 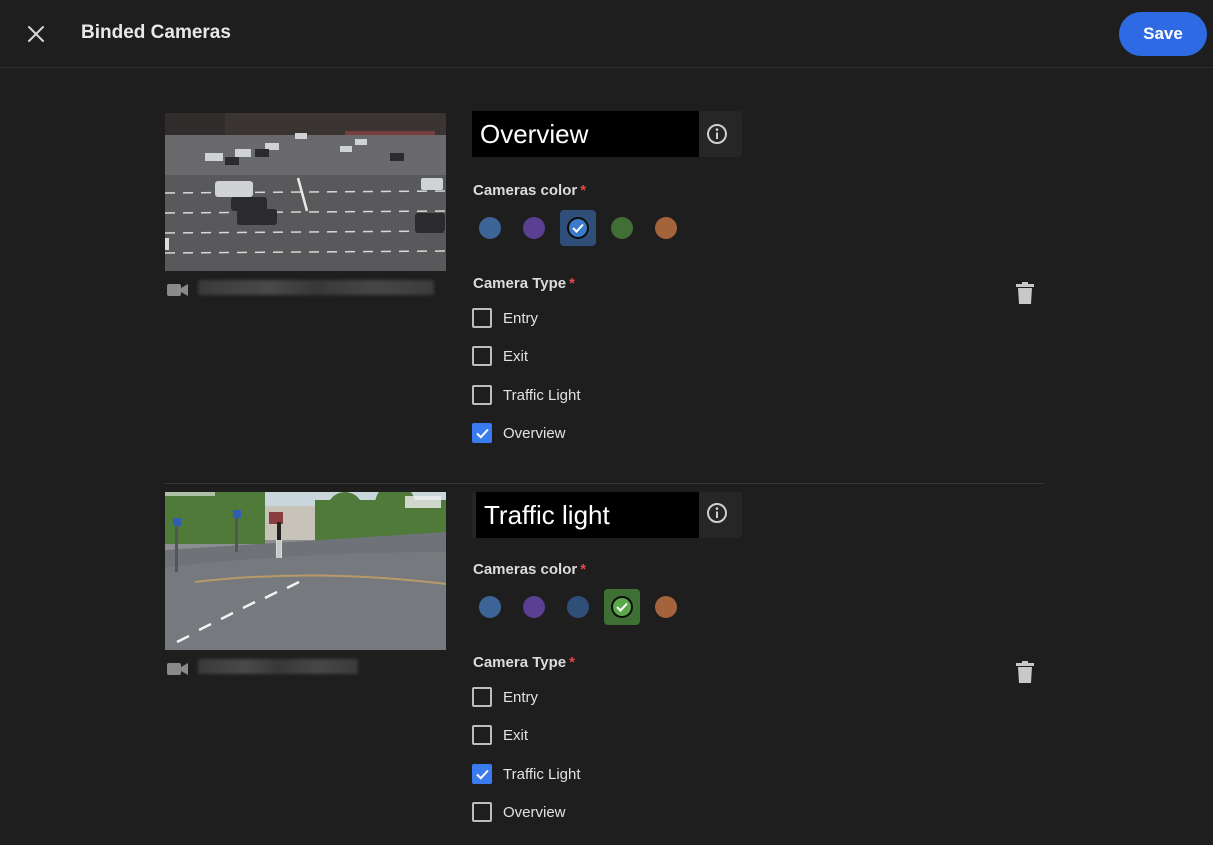 I want to click on camera-name-text: Traffic light, so click(x=587, y=515).